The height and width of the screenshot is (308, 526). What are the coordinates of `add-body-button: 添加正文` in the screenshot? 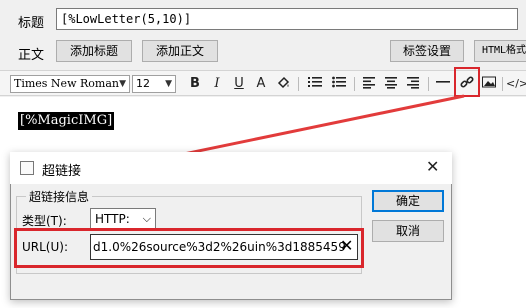 It's located at (180, 51).